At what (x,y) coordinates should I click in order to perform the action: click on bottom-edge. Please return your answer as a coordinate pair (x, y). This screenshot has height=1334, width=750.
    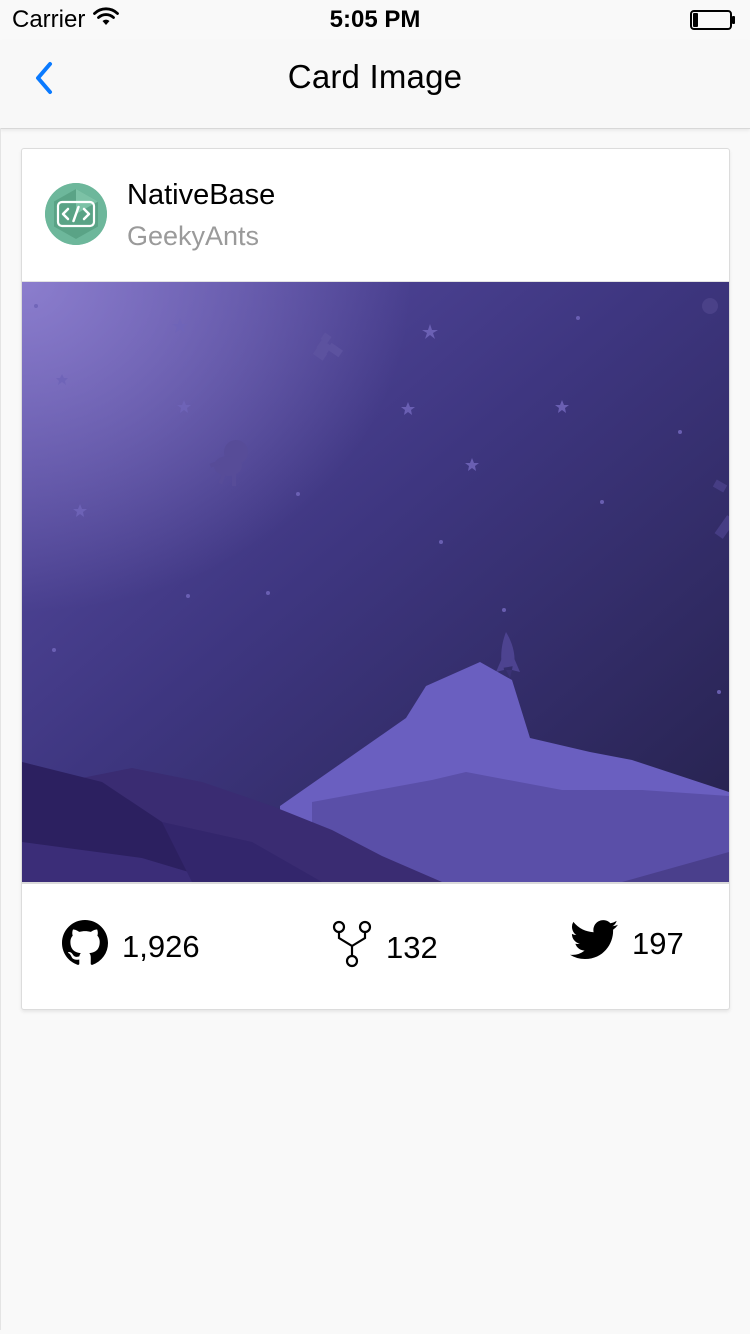
    Looking at the image, I should click on (375, 1332).